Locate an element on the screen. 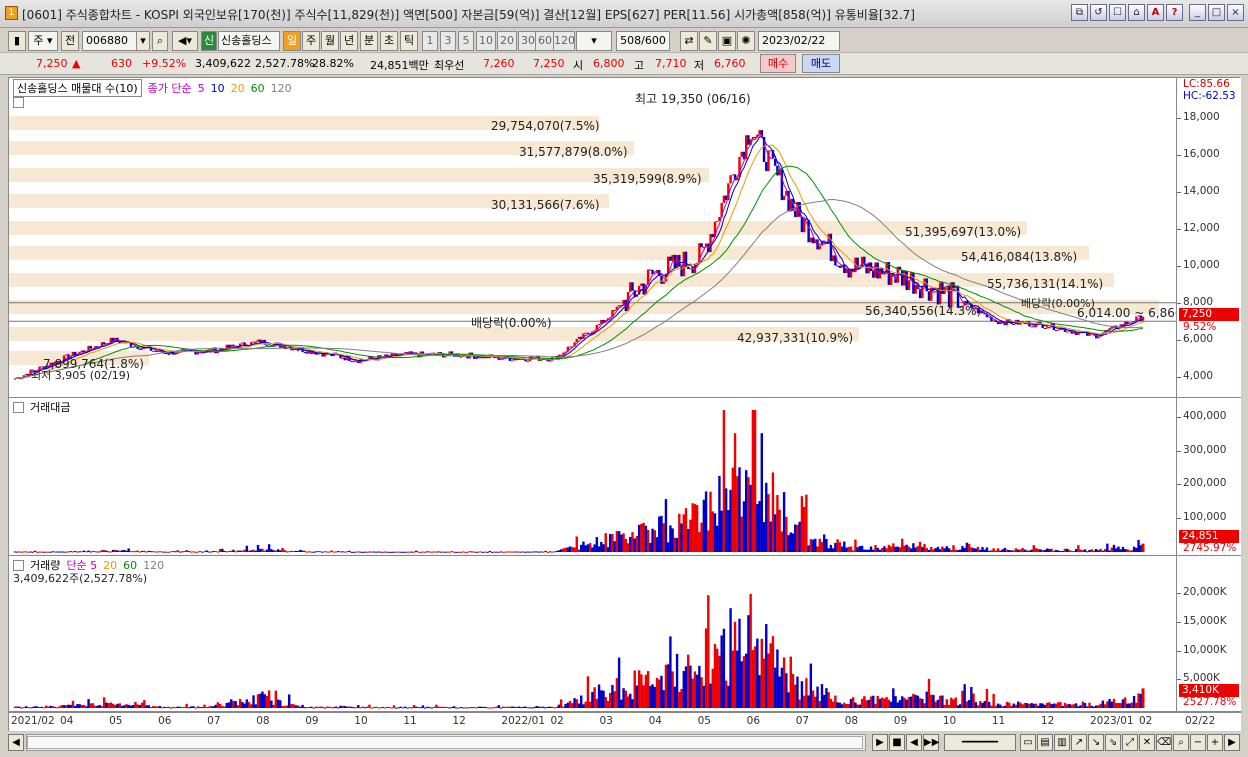 This screenshot has width=1248, height=757. settings-icon: ⌂ is located at coordinates (1136, 12).